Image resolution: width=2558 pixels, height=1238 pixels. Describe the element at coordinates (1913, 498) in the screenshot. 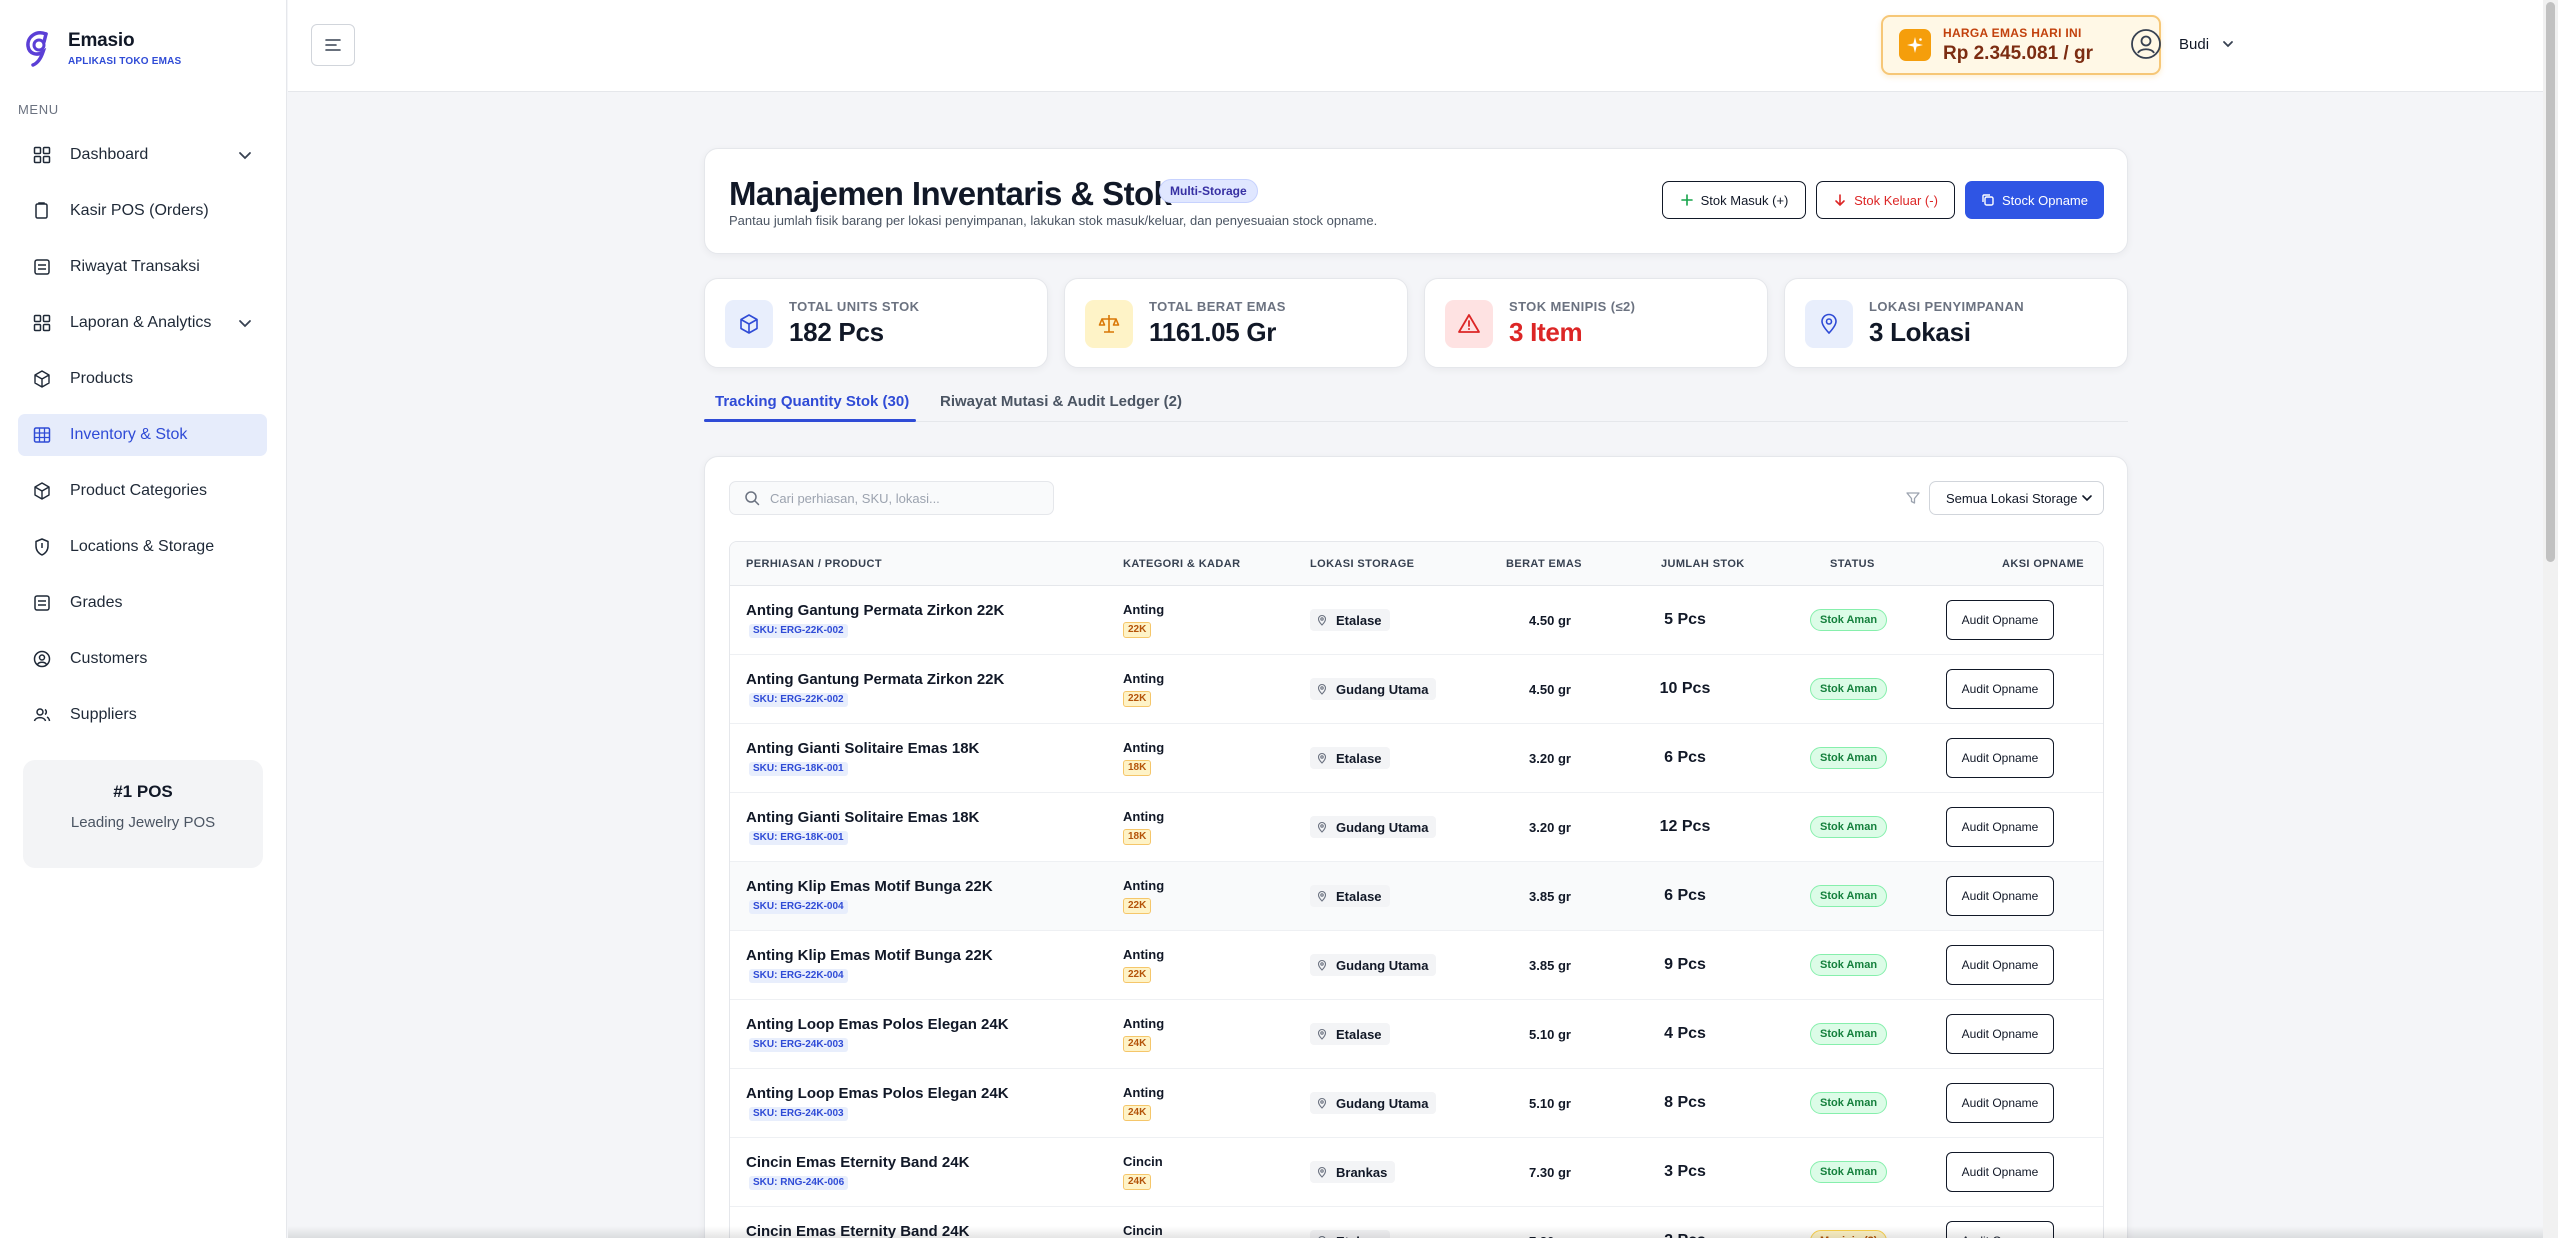

I see `filter-icon` at that location.